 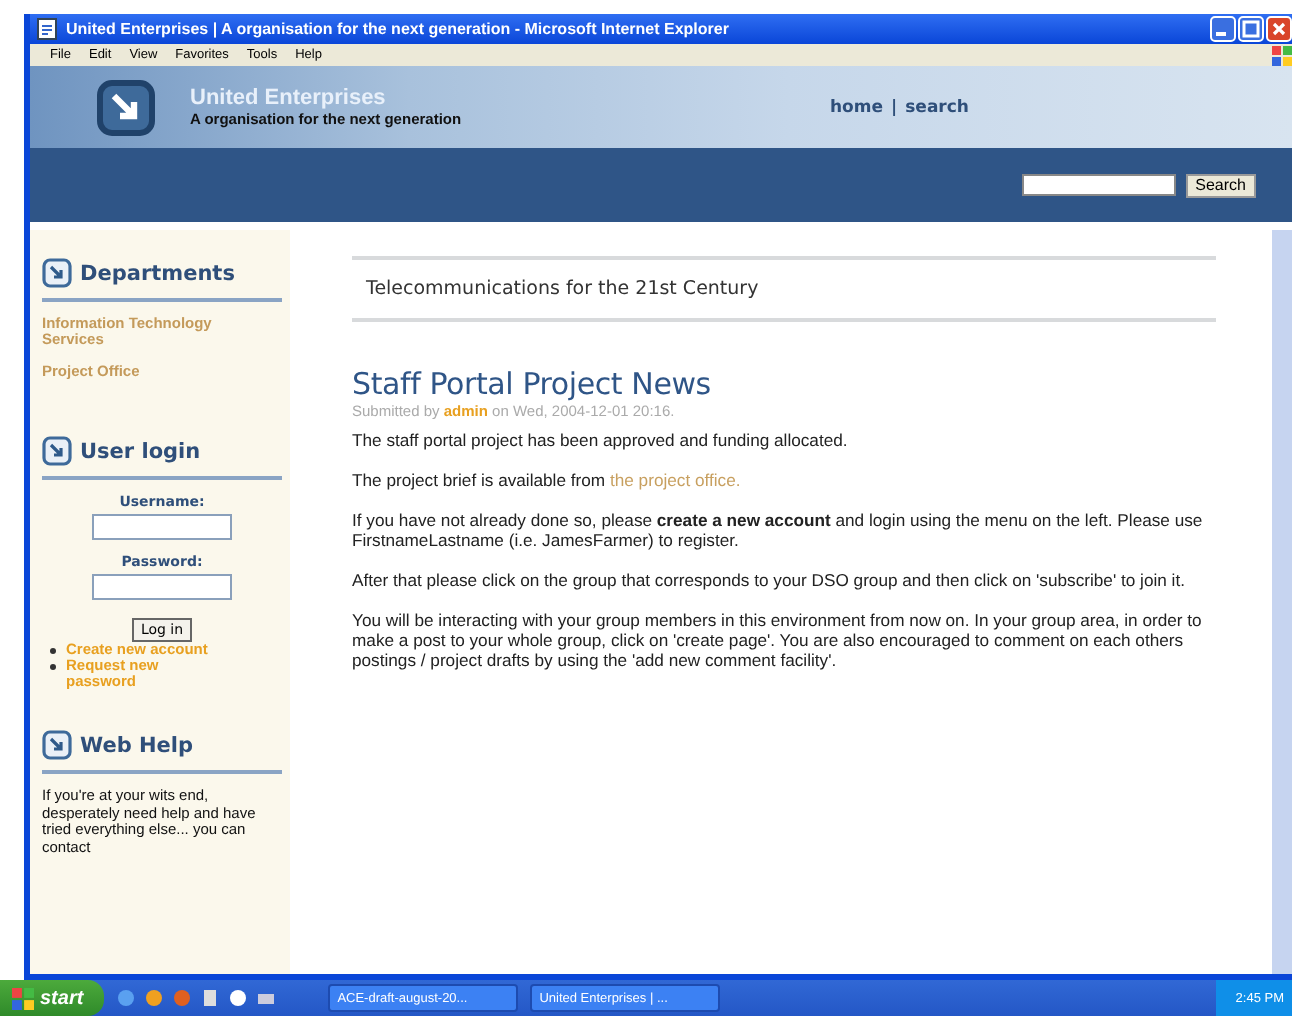 I want to click on nav-link: search, so click(x=937, y=107).